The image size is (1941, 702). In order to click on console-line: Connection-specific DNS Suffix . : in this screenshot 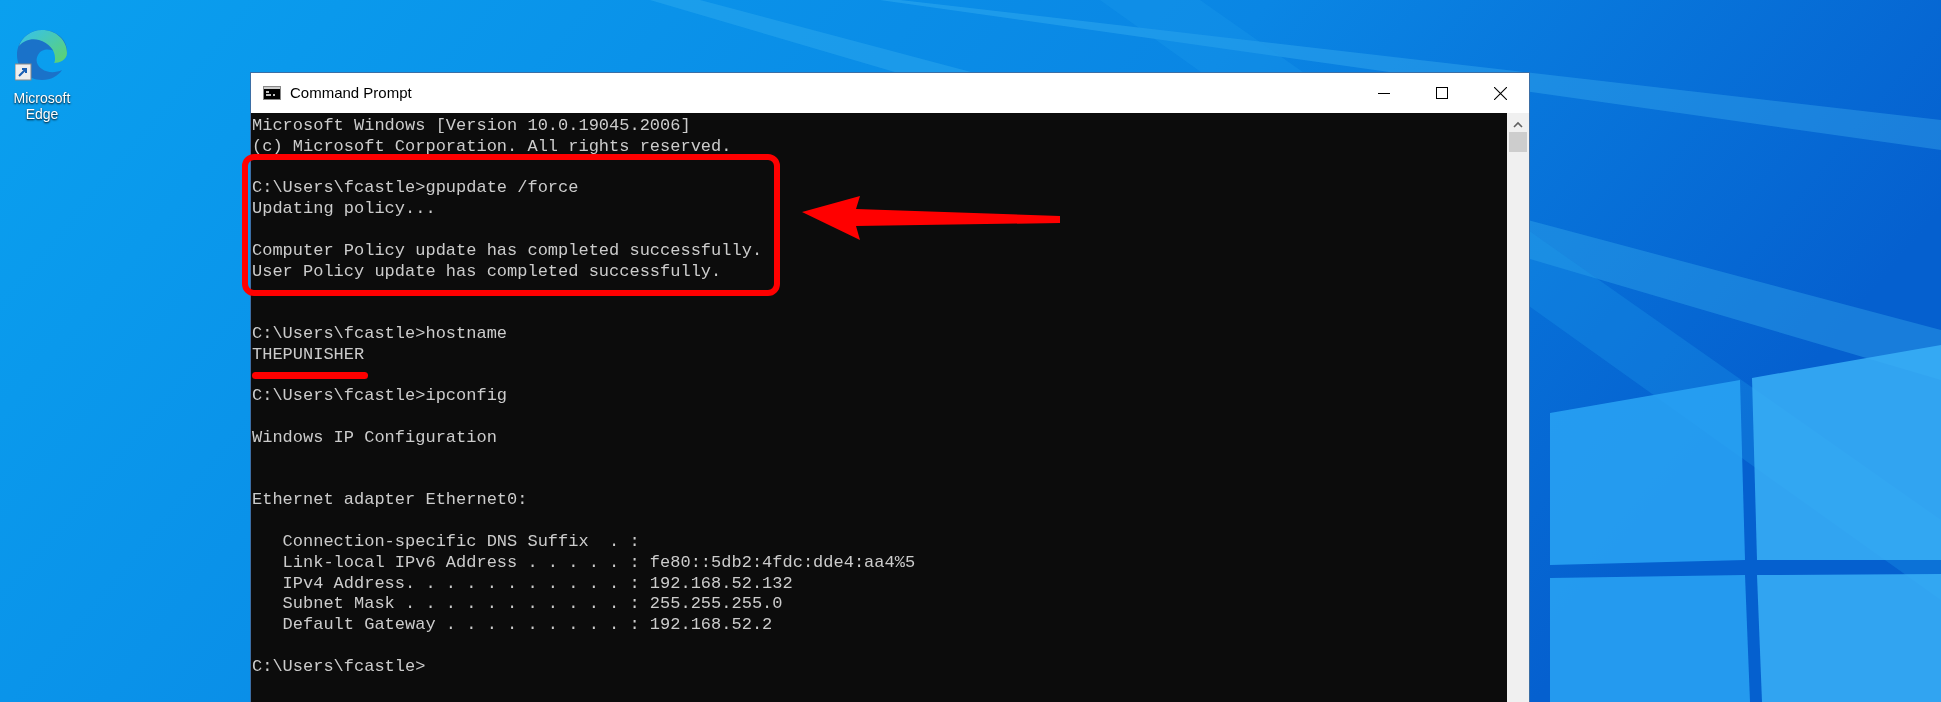, I will do `click(460, 542)`.